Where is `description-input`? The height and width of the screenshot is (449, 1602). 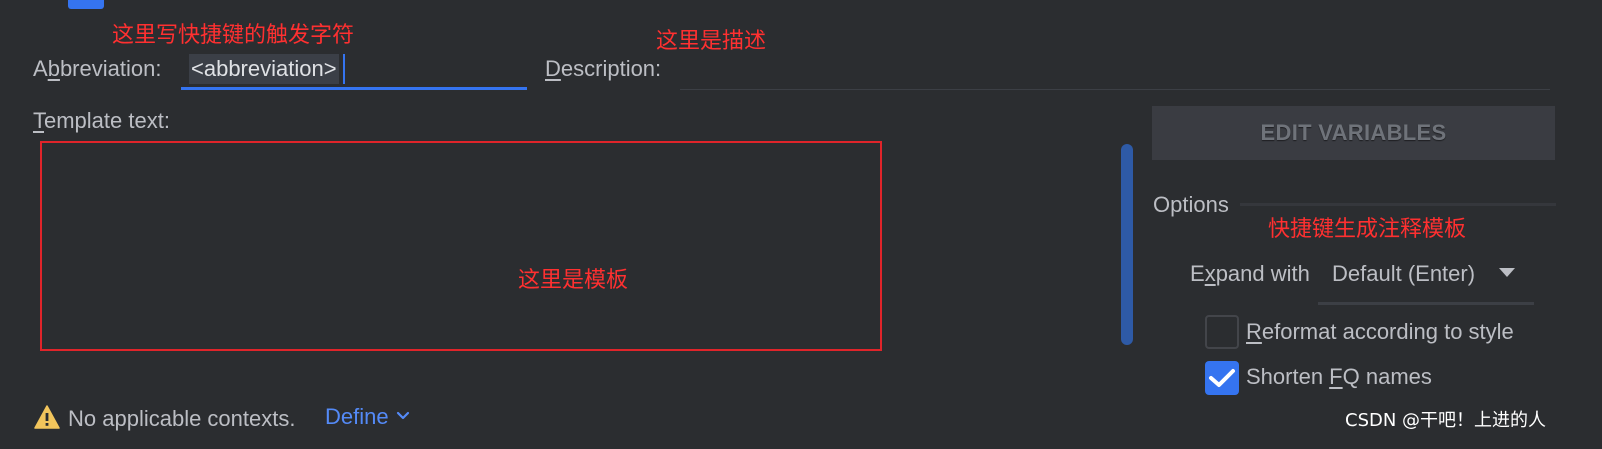 description-input is located at coordinates (1115, 69).